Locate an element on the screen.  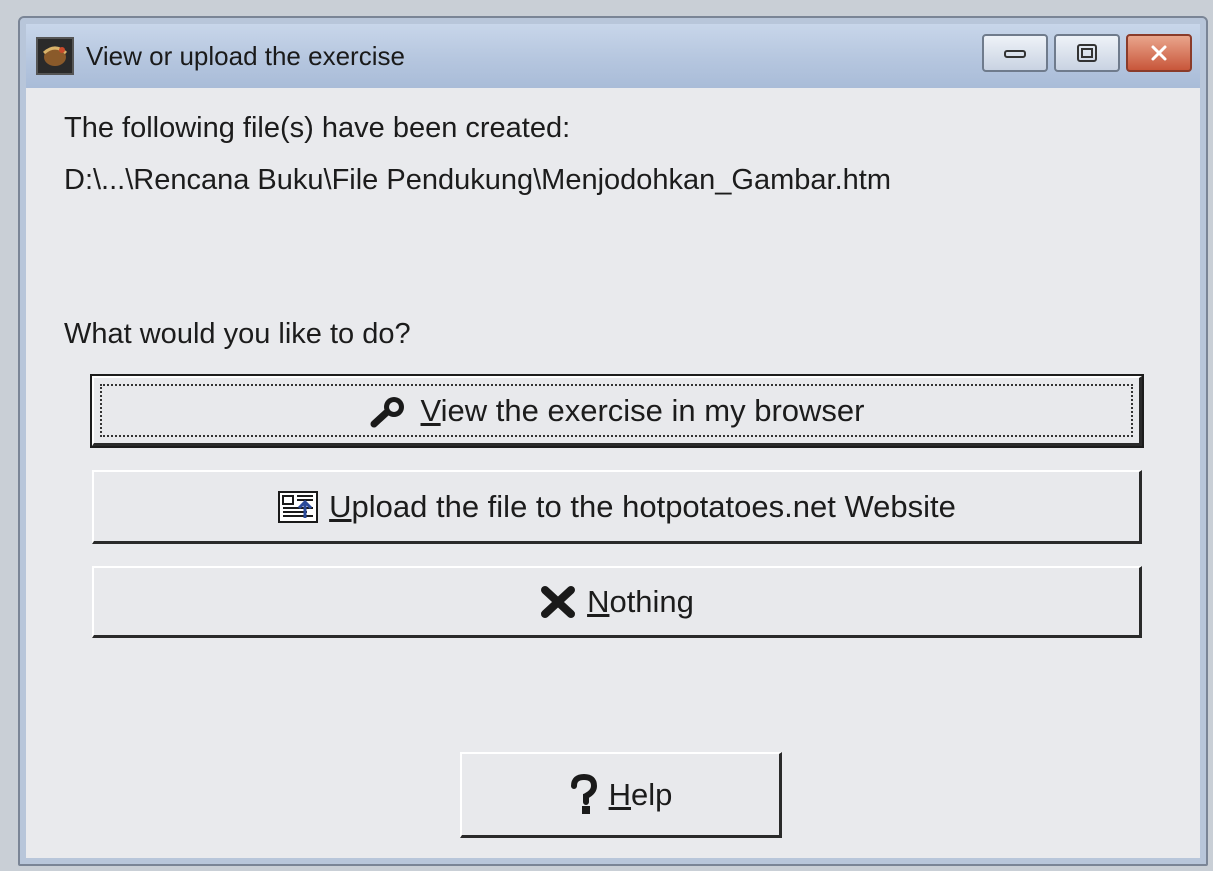
maximize-icon is located at coordinates (1087, 53).